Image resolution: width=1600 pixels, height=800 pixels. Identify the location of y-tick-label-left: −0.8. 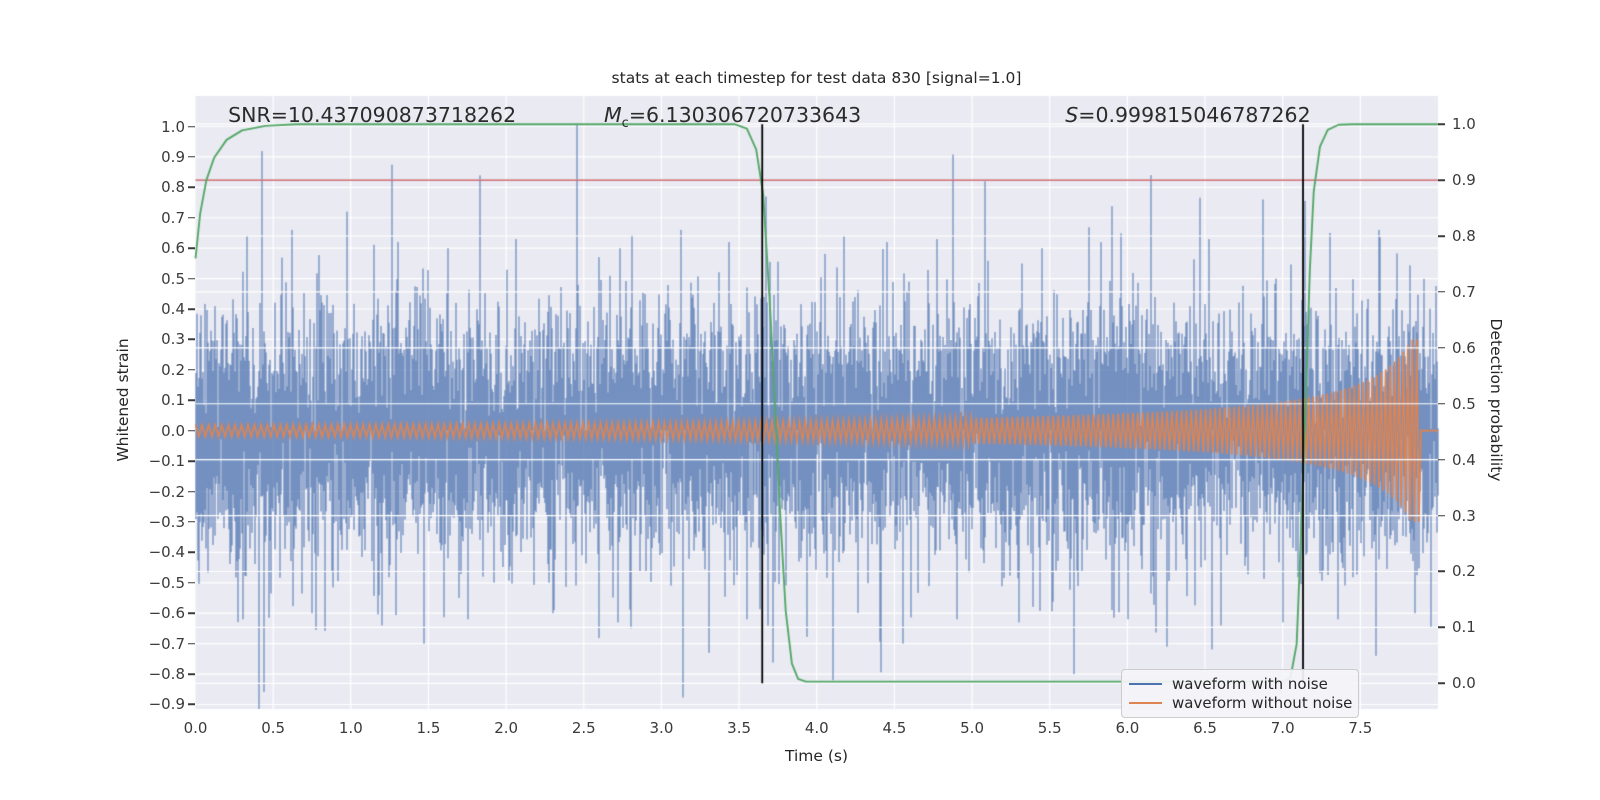
(166, 674).